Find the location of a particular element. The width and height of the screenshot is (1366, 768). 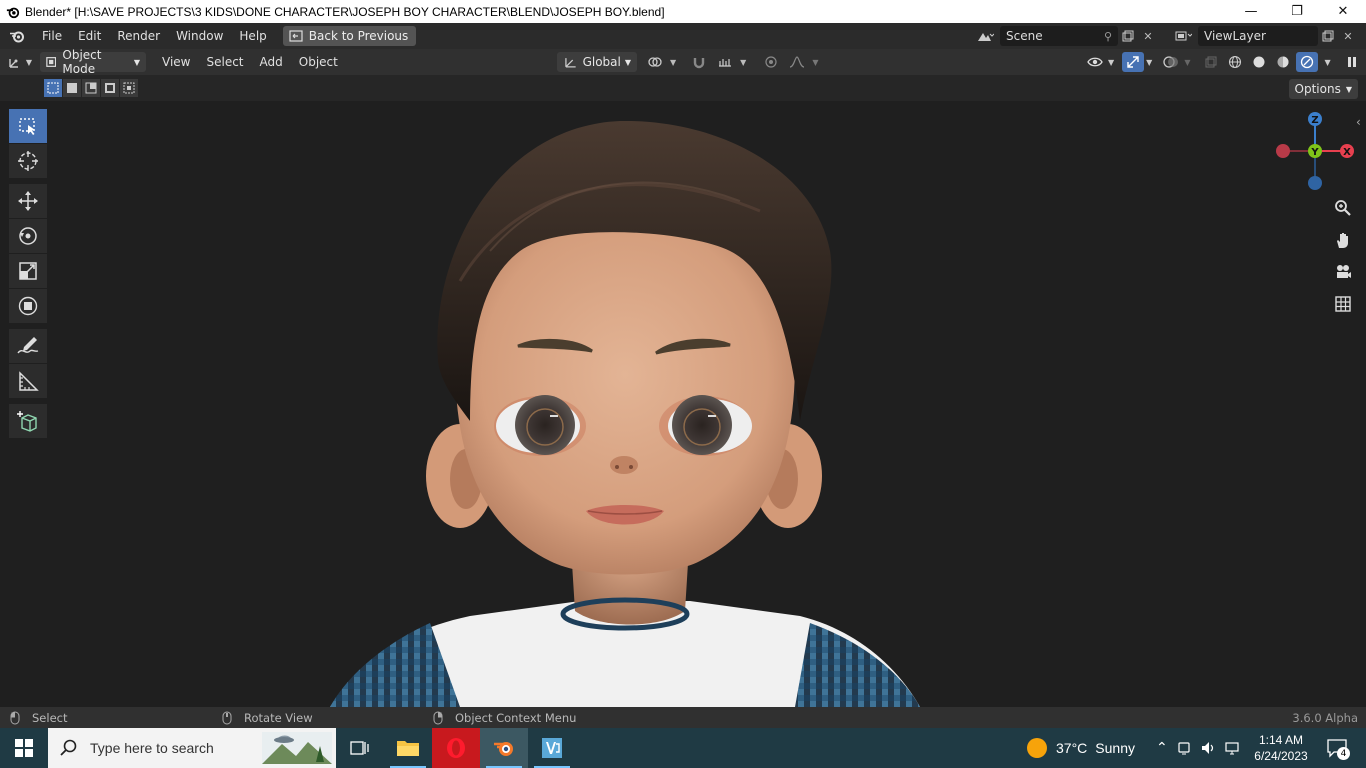

opera-browser-button is located at coordinates (456, 748).